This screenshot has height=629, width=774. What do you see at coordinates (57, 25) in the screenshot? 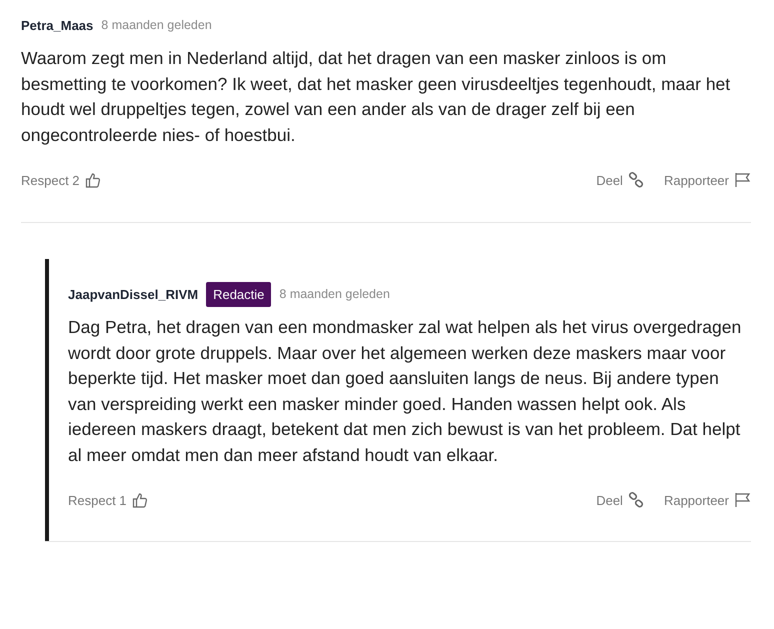
I see `author-name: Petra_Maas` at bounding box center [57, 25].